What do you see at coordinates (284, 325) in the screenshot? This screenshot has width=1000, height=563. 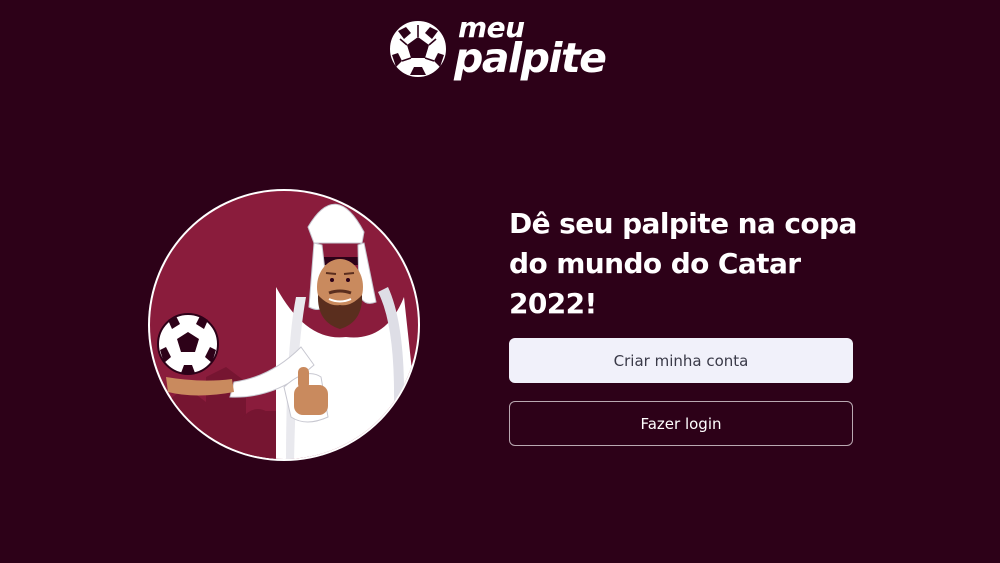 I see `hero-illustration` at bounding box center [284, 325].